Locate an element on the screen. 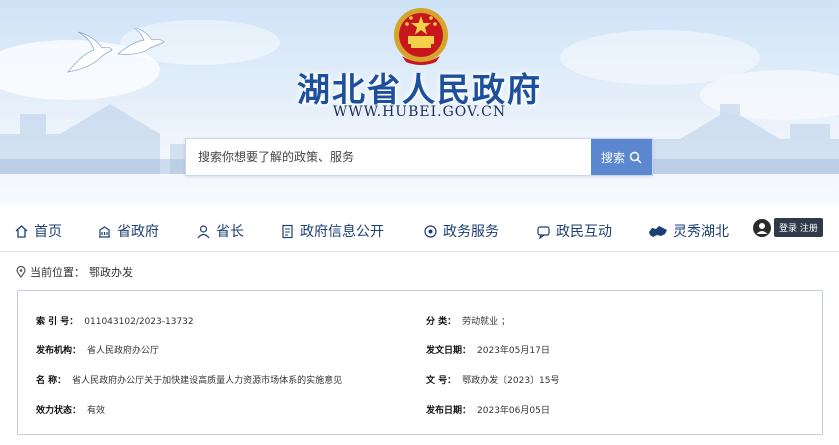 This screenshot has height=445, width=839. person-icon is located at coordinates (203, 231).